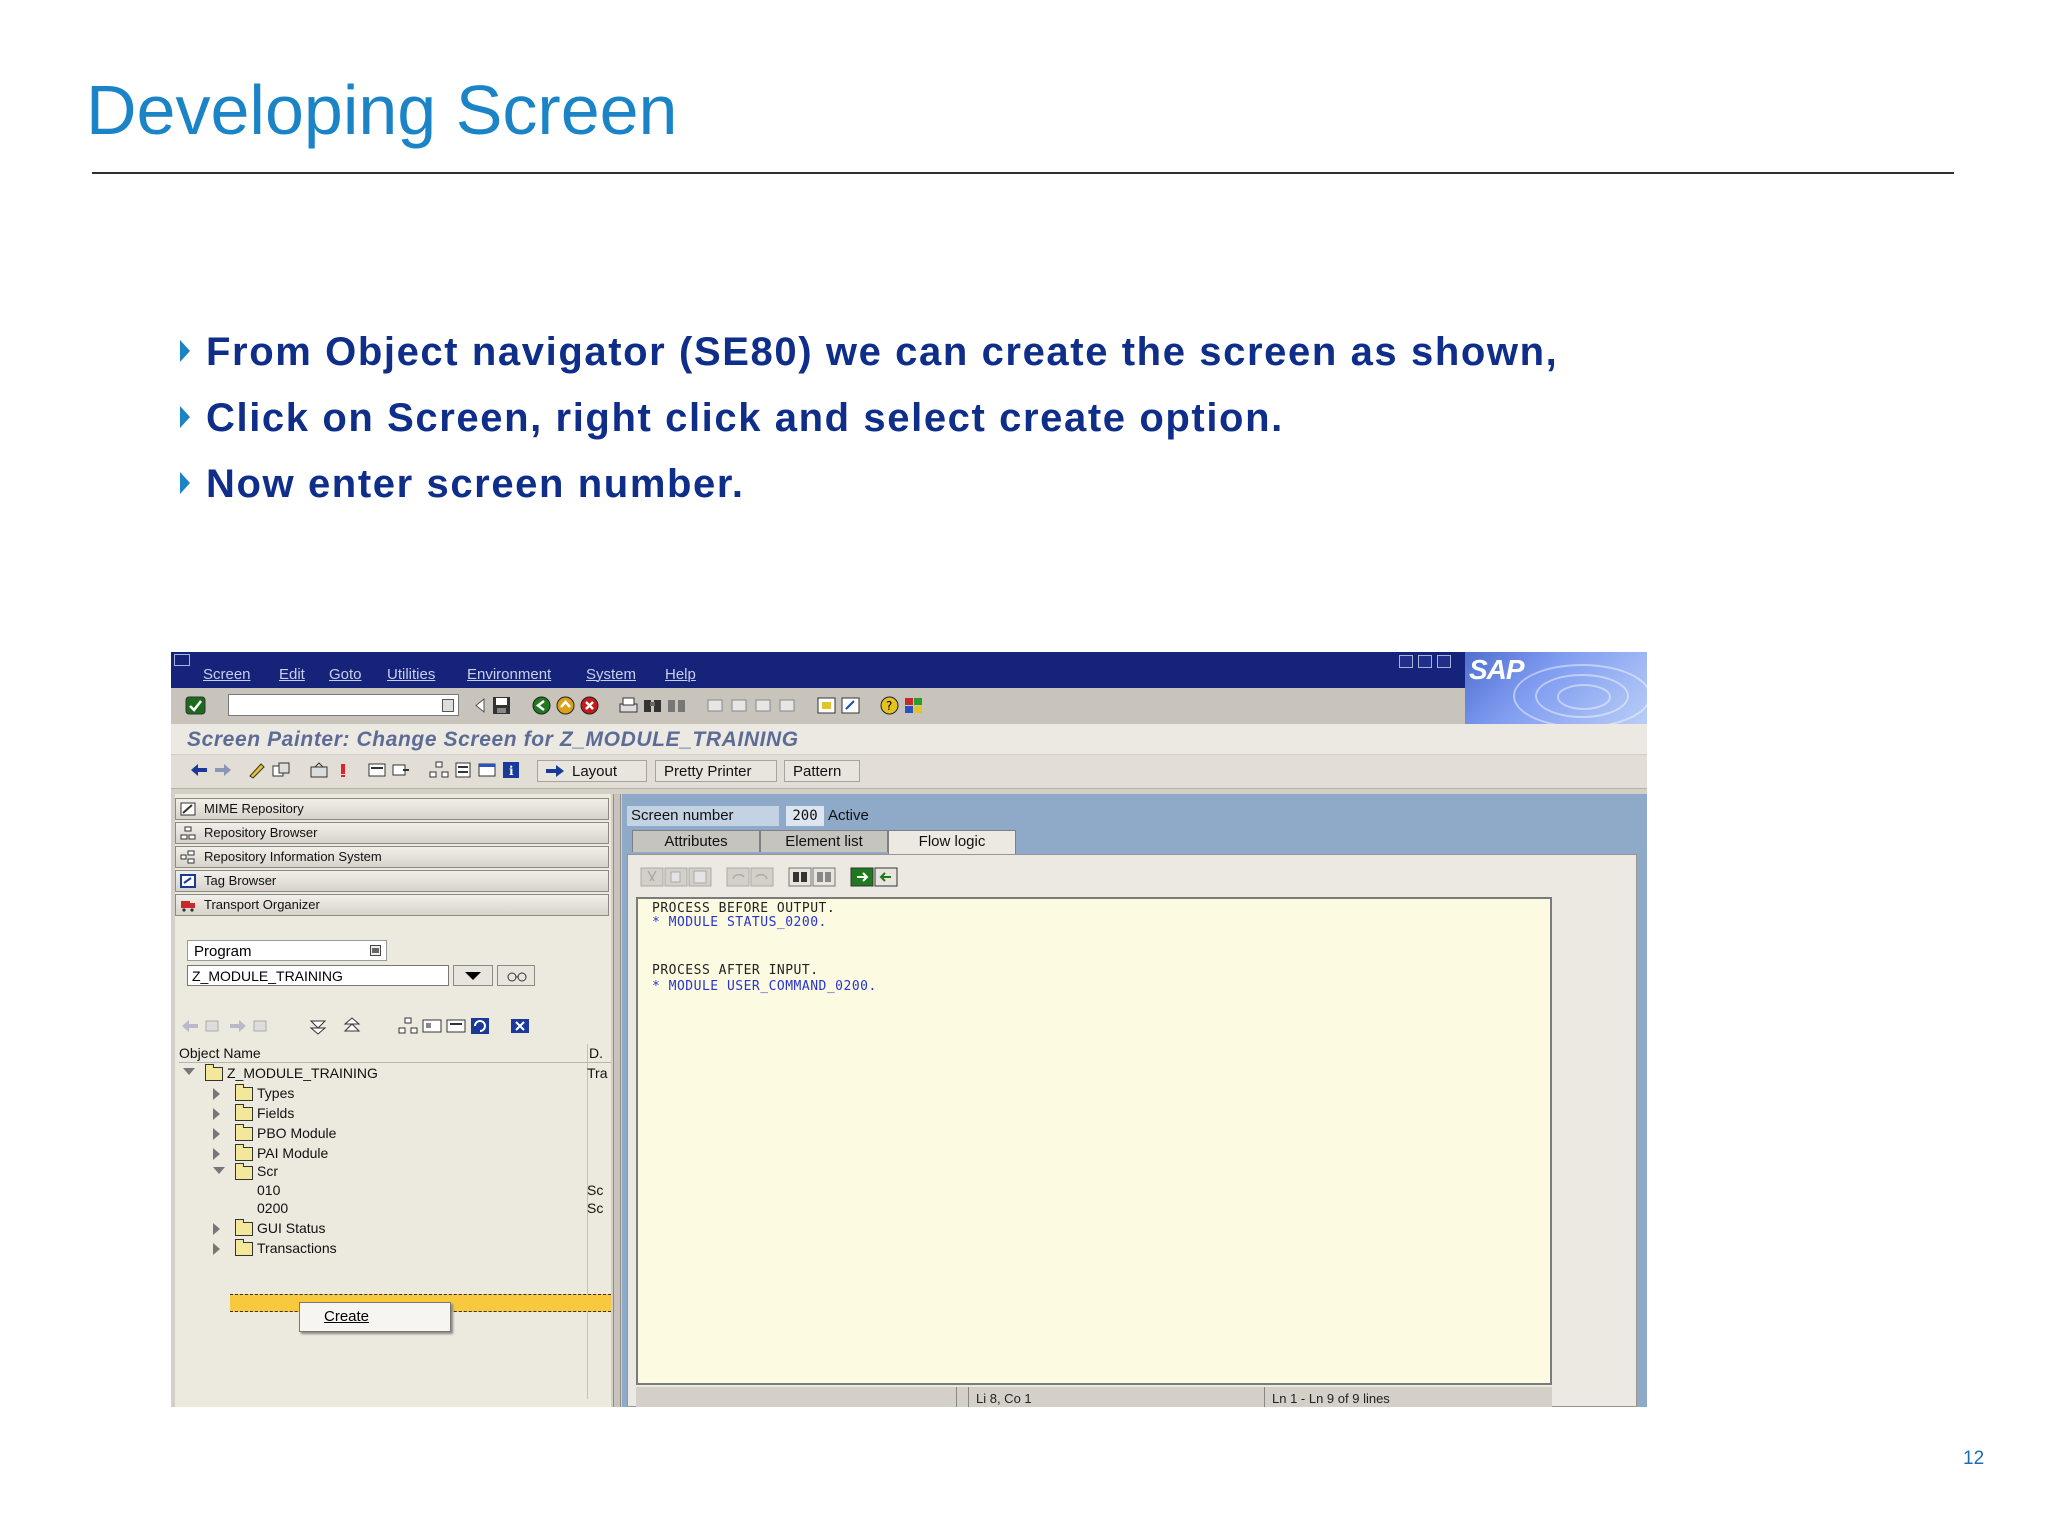  Describe the element at coordinates (345, 674) in the screenshot. I see `menu-goto: Goto` at that location.